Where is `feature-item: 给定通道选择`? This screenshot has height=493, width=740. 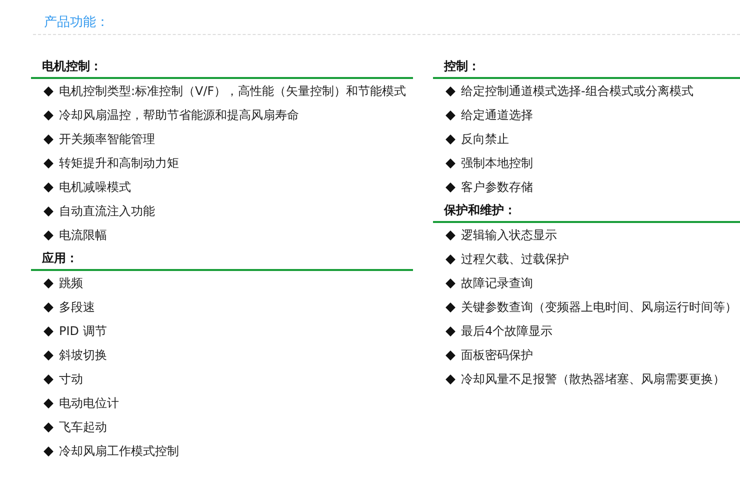 feature-item: 给定通道选择 is located at coordinates (497, 115).